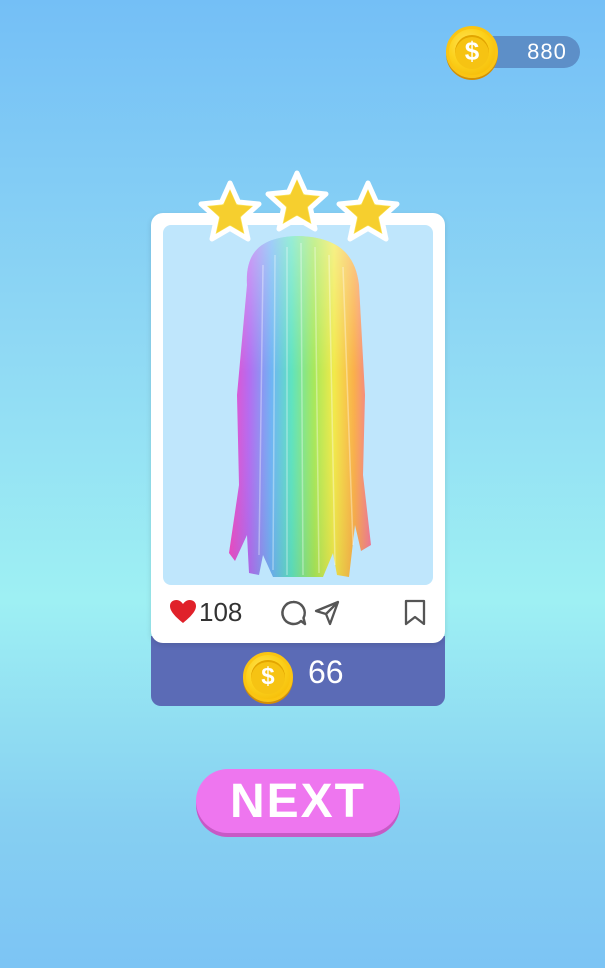  What do you see at coordinates (327, 613) in the screenshot?
I see `share-icon` at bounding box center [327, 613].